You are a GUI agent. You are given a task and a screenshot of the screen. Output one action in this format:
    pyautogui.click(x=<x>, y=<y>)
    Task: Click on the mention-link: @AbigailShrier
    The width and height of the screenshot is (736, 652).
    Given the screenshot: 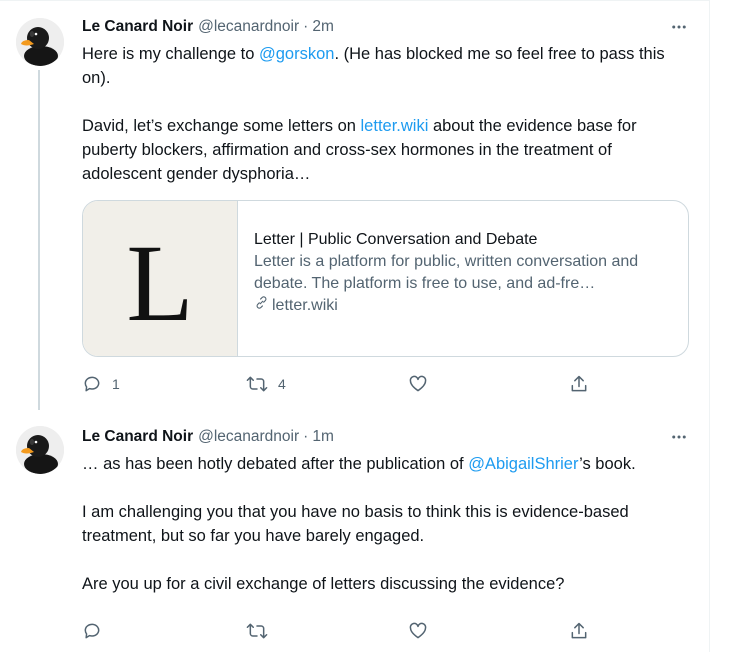 What is the action you would take?
    pyautogui.click(x=523, y=464)
    